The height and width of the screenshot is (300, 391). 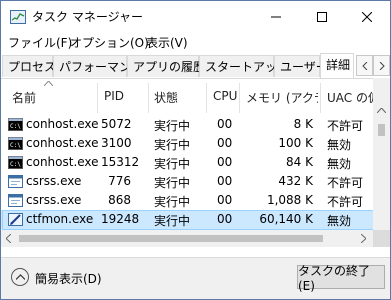 I want to click on tab-scroll-right, so click(x=381, y=65).